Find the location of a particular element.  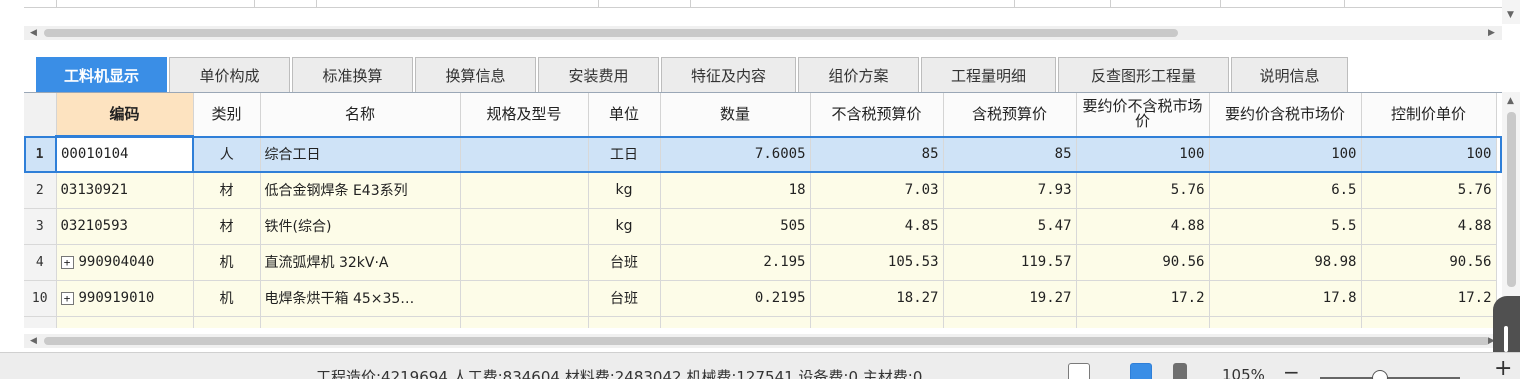

tab-features-content: 特征及内容 is located at coordinates (728, 74).